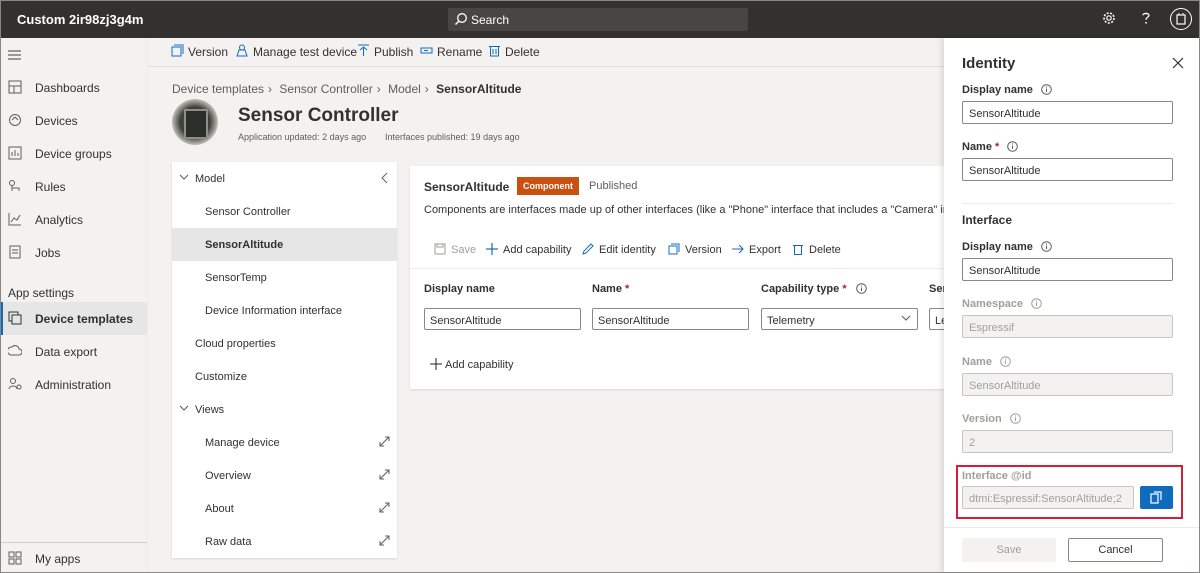  Describe the element at coordinates (73, 186) in the screenshot. I see `nav-item-rules: Rules` at that location.